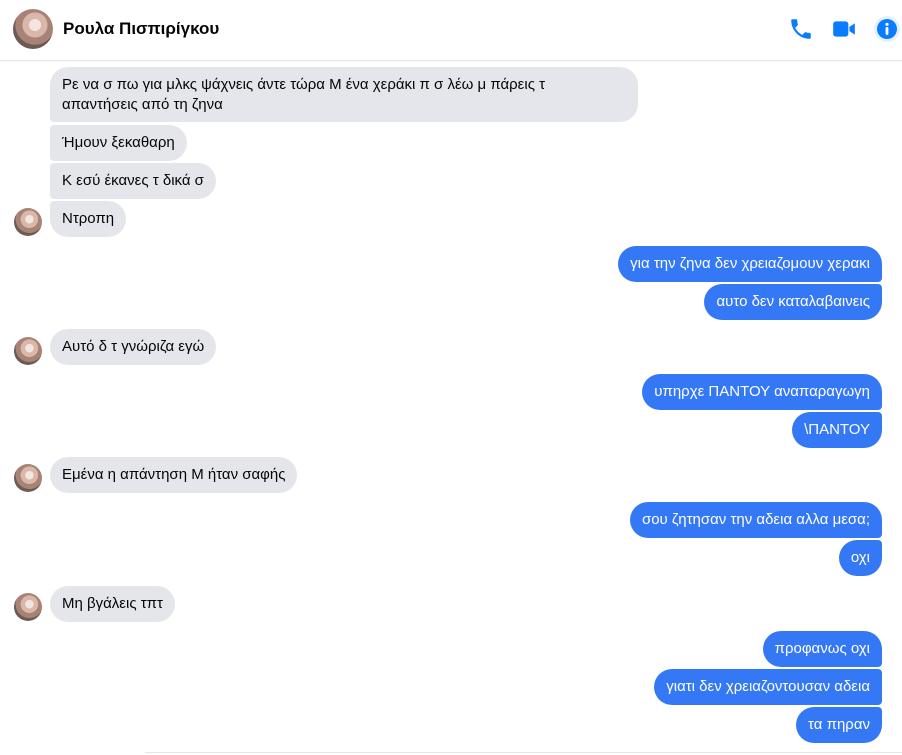 The width and height of the screenshot is (902, 755). Describe the element at coordinates (523, 752) in the screenshot. I see `composer-divider` at that location.